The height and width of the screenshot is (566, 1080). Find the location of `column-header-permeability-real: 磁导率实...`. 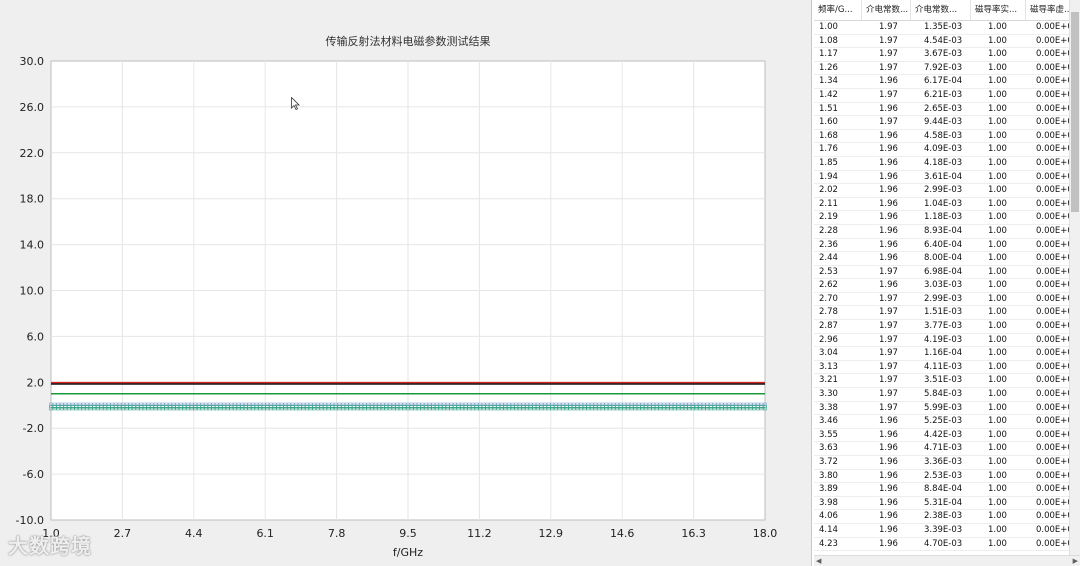

column-header-permeability-real: 磁导率实... is located at coordinates (998, 10).